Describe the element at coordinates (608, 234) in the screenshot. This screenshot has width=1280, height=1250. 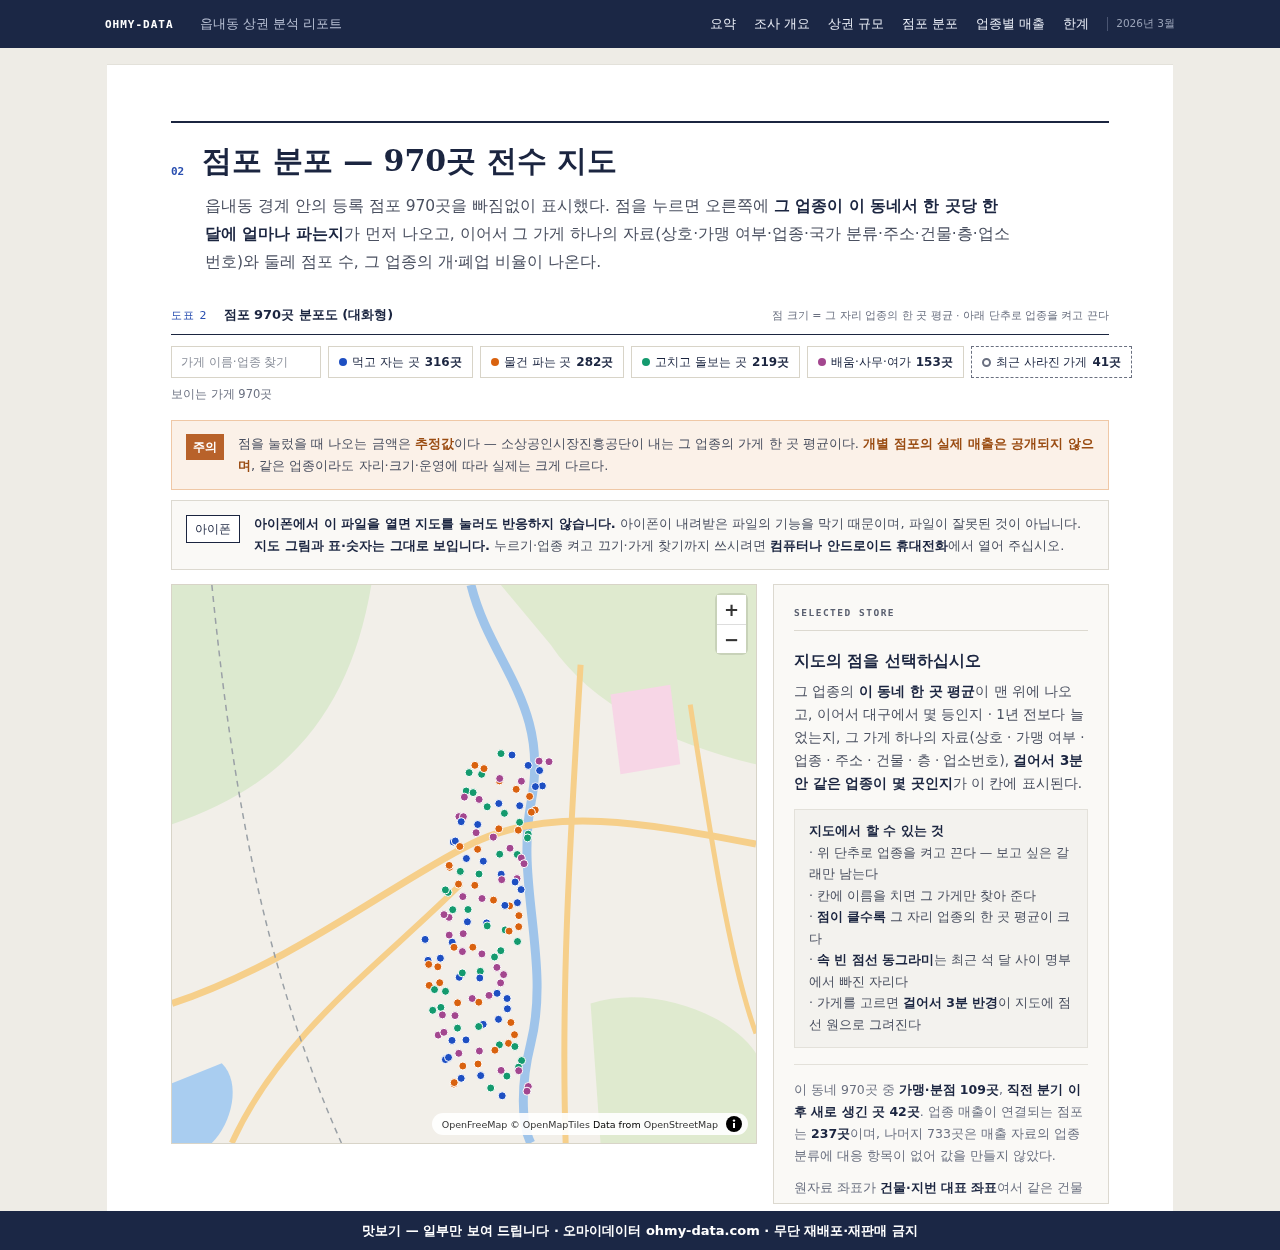
I see `intro-paragraph: 읍내동 경계 안의 등록 점포 970곳을 빠짐없이 표시했다. 점을 누르면 오른쪽에 그 업종이 이 동네서 한 곳당 한 달에 얼마나 파는지가 먼저 나오고, 이어서 그 가게 하나의 자료(상호·가맹 여부·업종·국가 분류·주소·건물·층·업소번호)와 둘레 점포 수, 그 업종의 개·폐업 비율이 나온다.` at that location.